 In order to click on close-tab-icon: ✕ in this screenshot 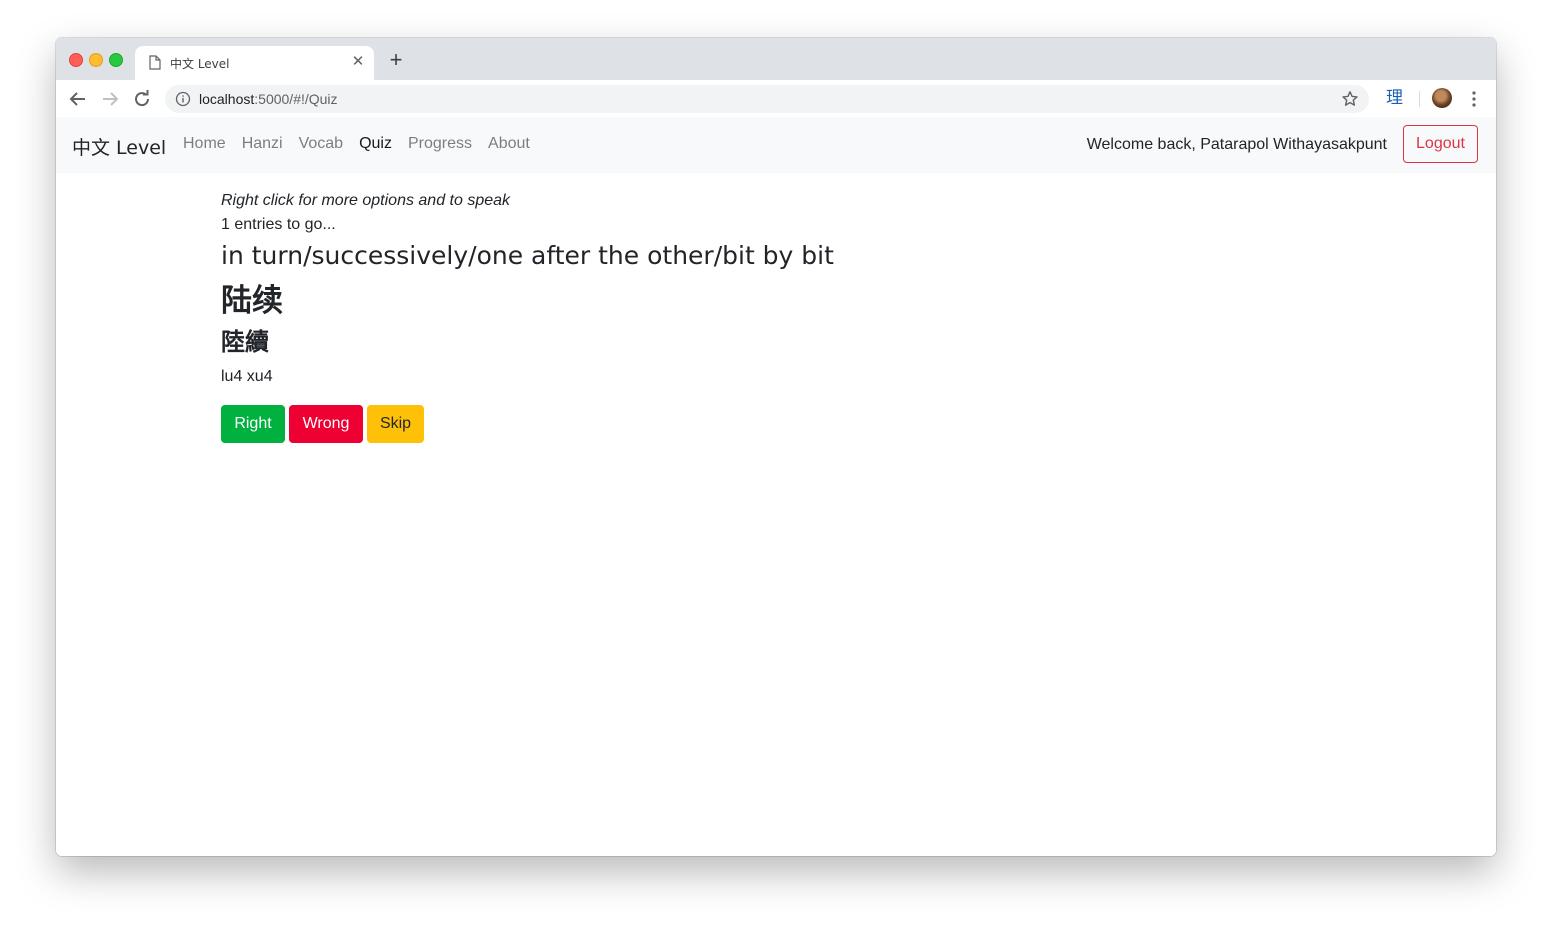, I will do `click(358, 62)`.